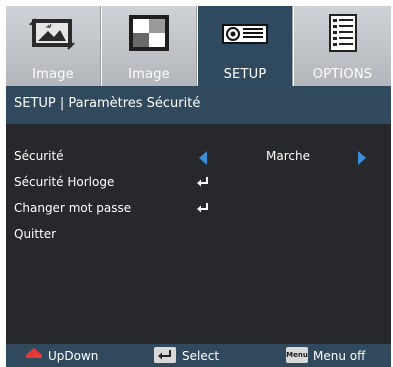  I want to click on up-arrow-icon, so click(34, 351).